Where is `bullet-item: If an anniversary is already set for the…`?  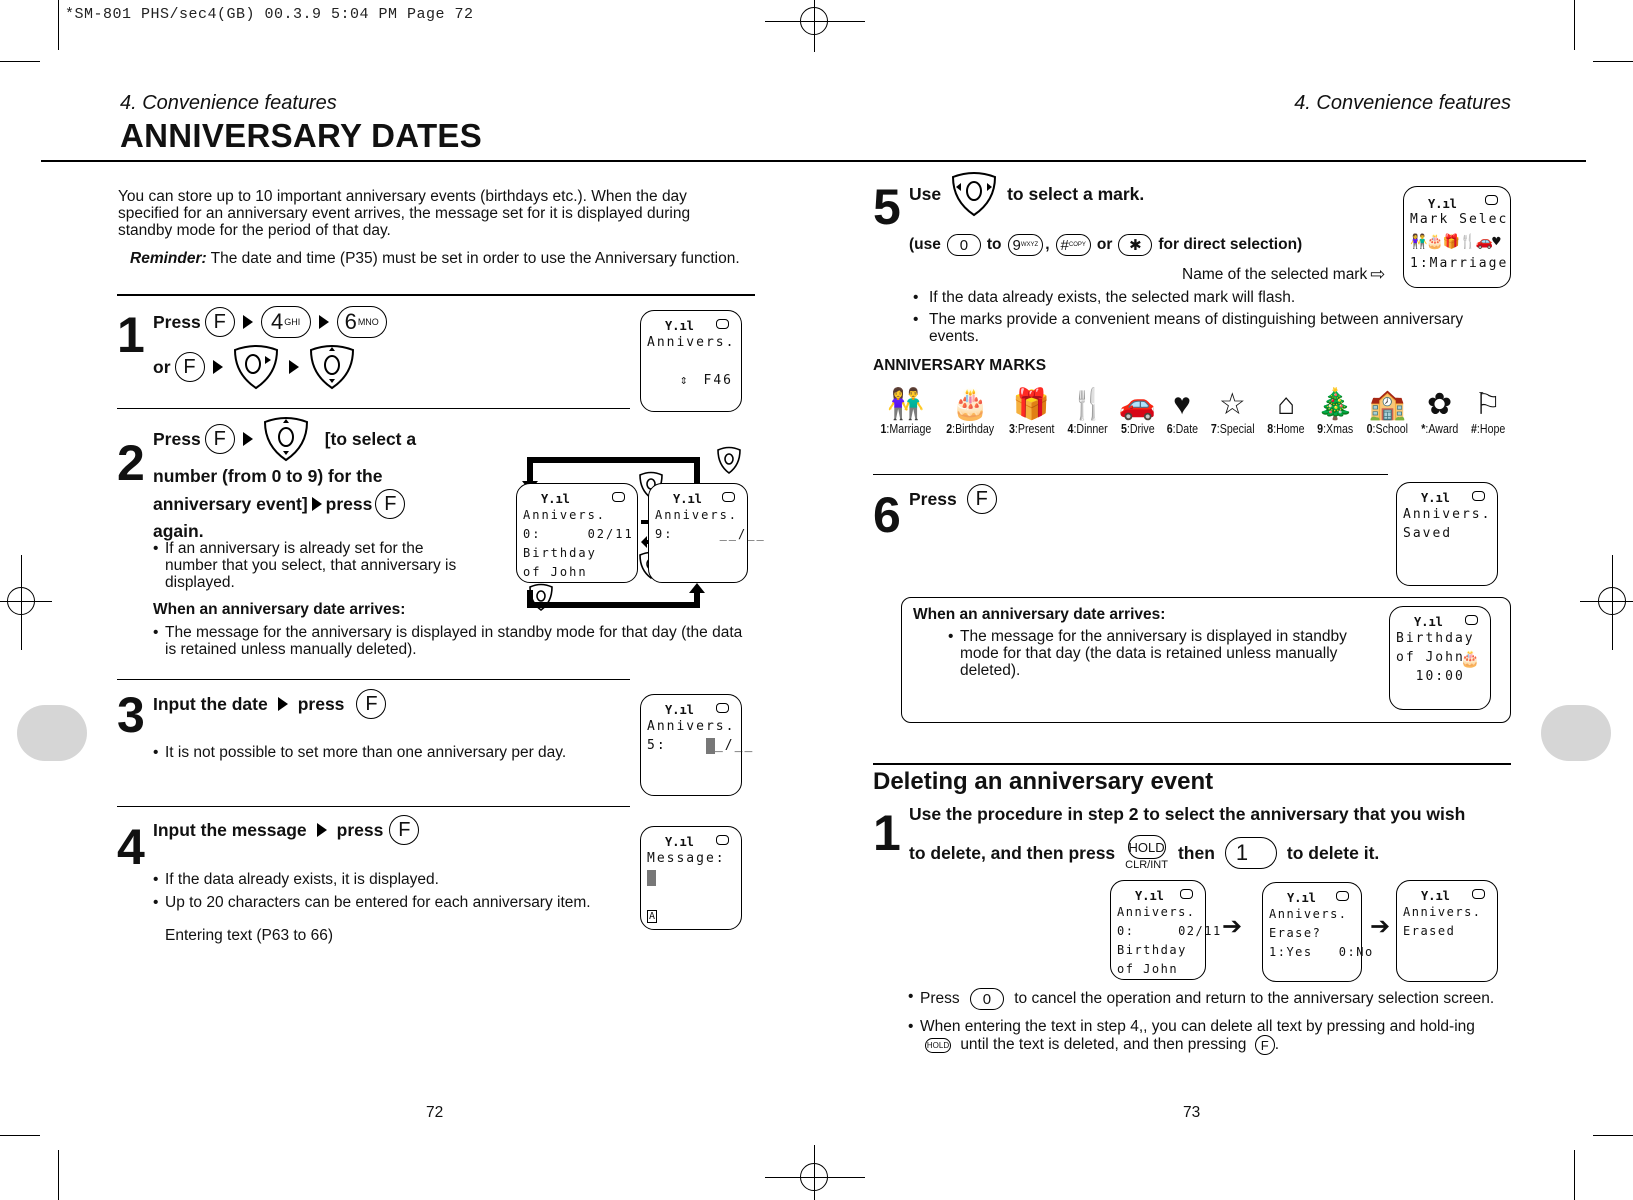 bullet-item: If an anniversary is already set for the… is located at coordinates (313, 565).